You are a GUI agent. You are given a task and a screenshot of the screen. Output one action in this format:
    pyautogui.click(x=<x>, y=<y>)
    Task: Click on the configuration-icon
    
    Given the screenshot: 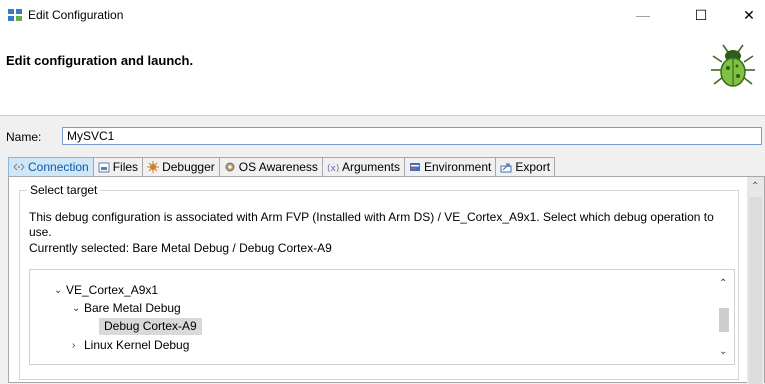 What is the action you would take?
    pyautogui.click(x=15, y=15)
    